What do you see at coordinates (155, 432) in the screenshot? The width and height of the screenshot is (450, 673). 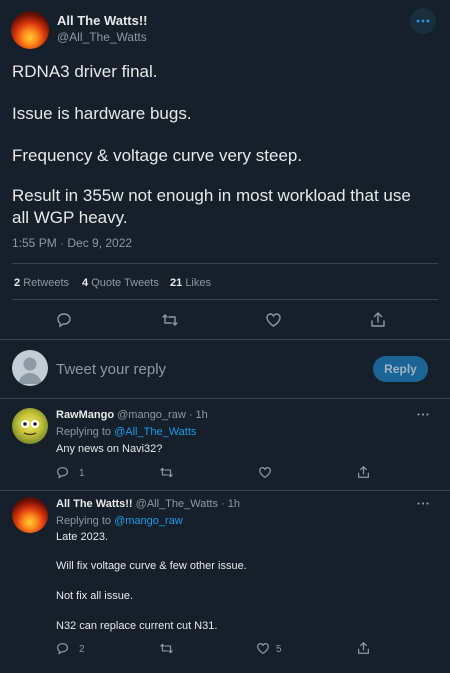 I see `replying-to-link: @All_The_Watts` at bounding box center [155, 432].